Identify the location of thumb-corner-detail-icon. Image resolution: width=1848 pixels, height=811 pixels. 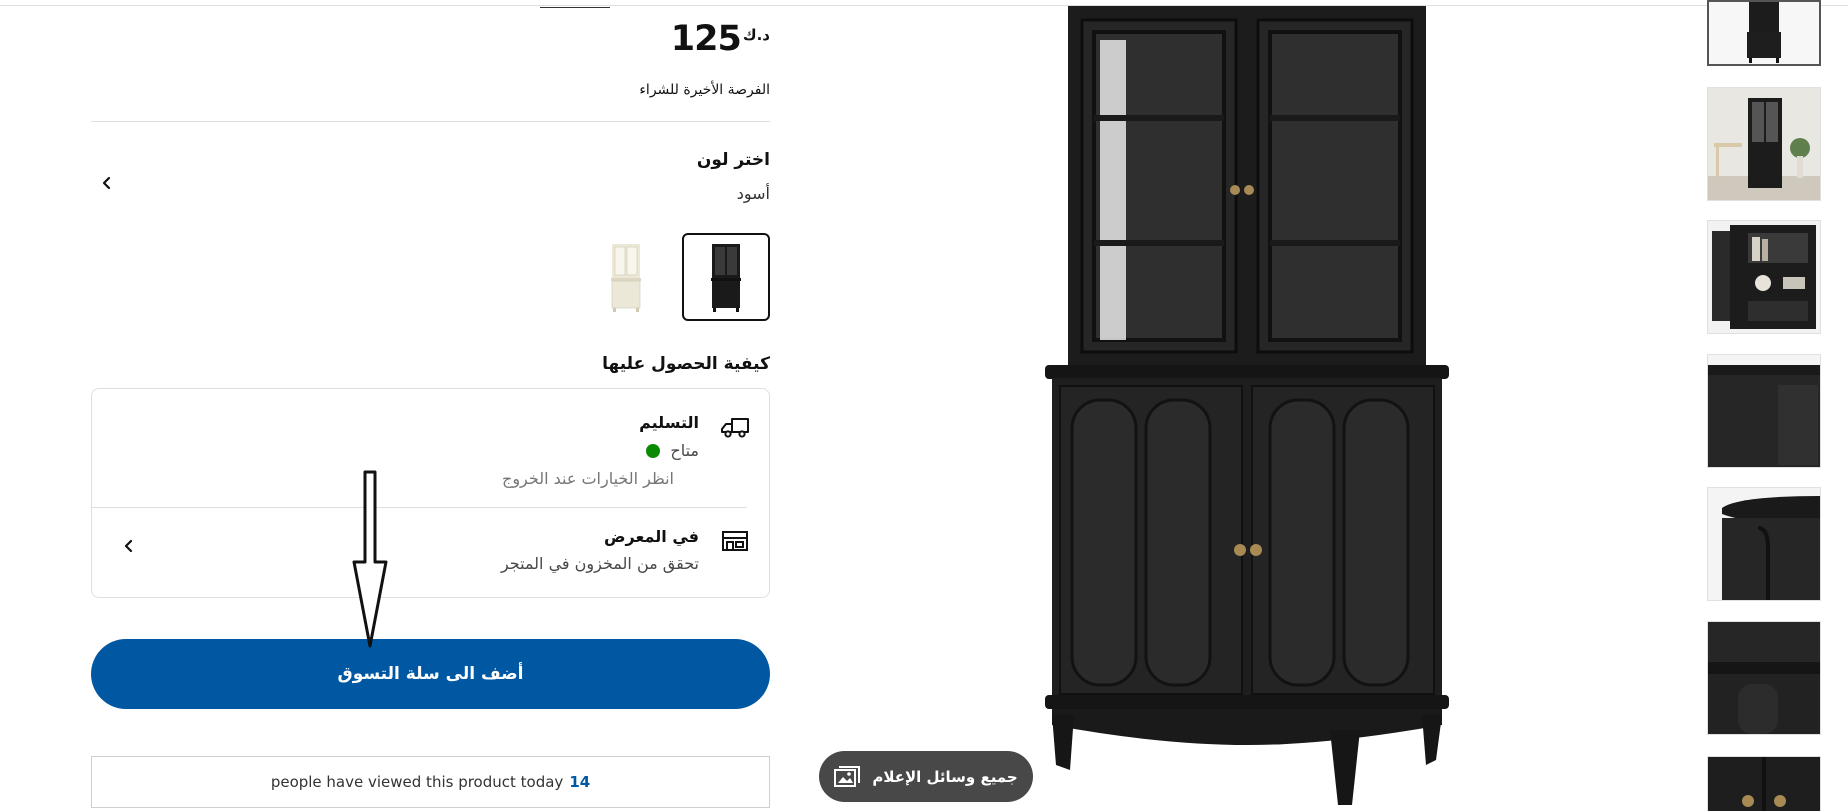
(1764, 544).